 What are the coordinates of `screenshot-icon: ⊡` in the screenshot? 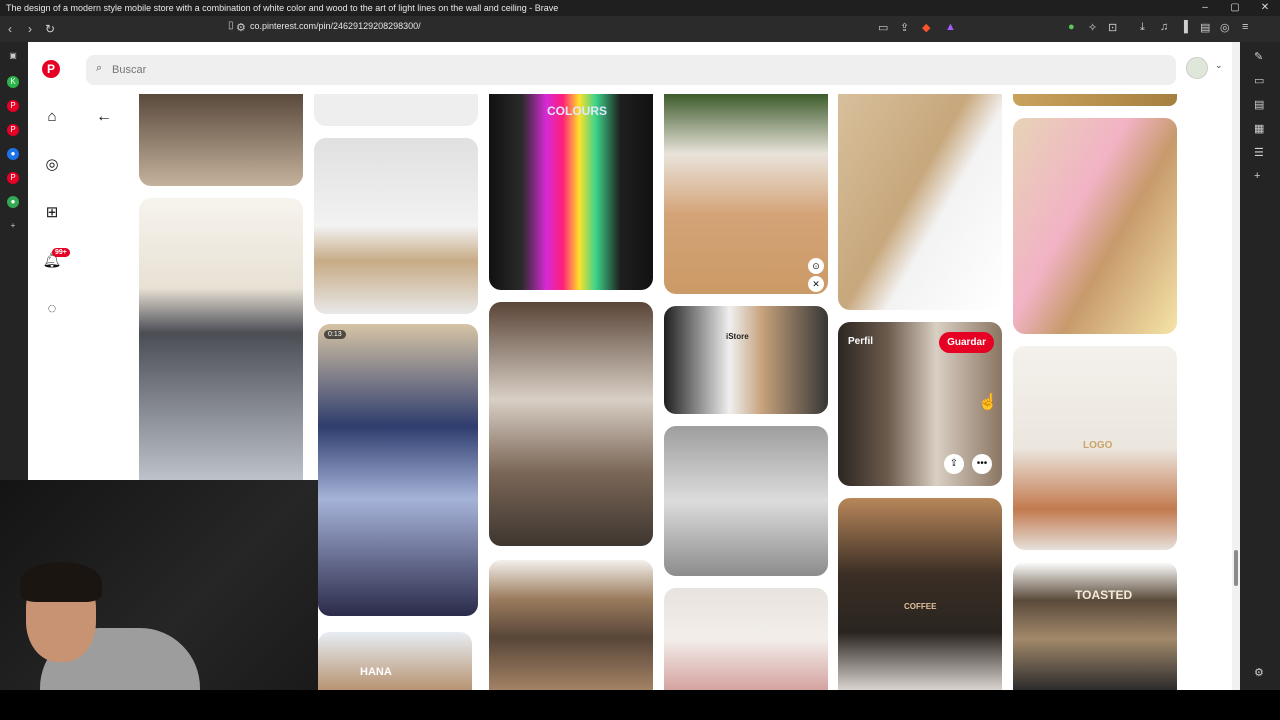 It's located at (1112, 27).